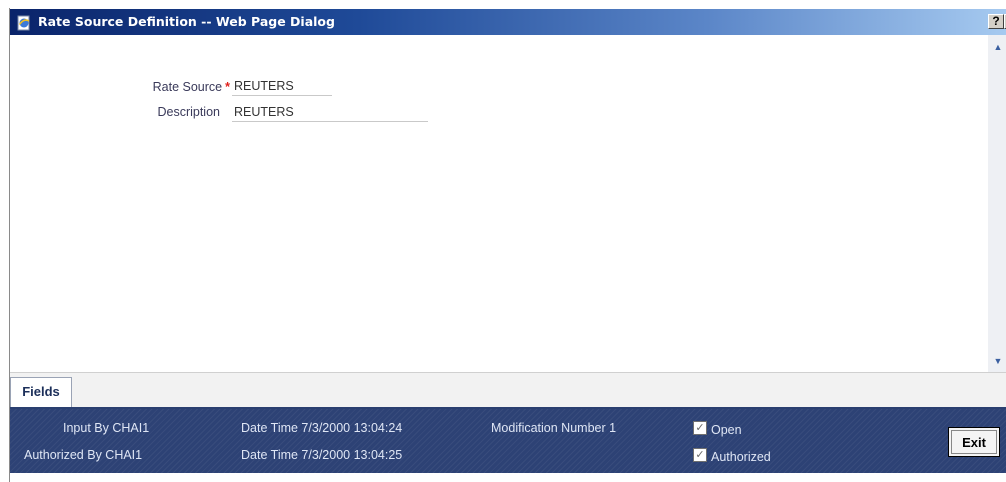 Image resolution: width=1006 pixels, height=482 pixels. I want to click on authorized-checkbox: ✓, so click(700, 455).